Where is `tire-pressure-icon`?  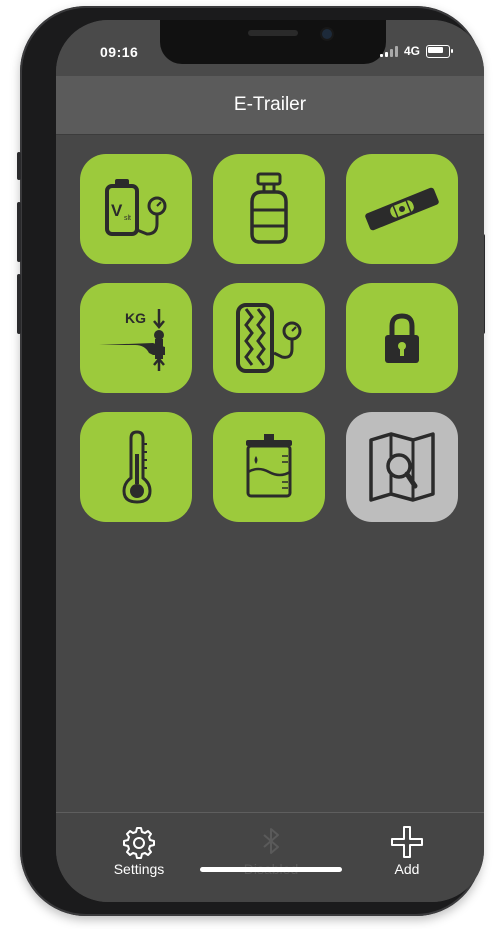
tire-pressure-icon is located at coordinates (269, 338).